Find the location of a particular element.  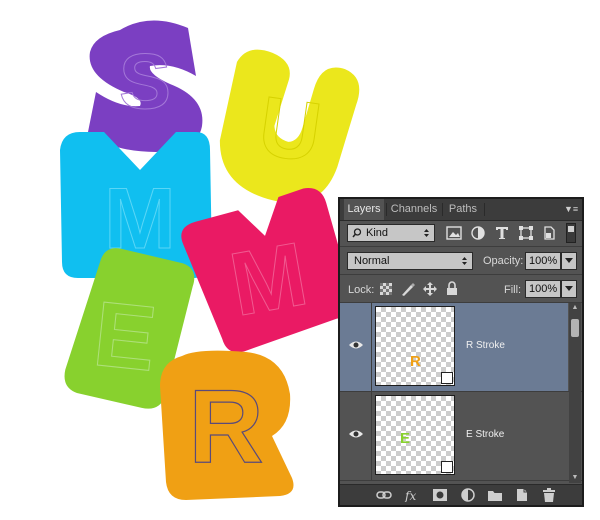

new-layer-icon is located at coordinates (522, 495).